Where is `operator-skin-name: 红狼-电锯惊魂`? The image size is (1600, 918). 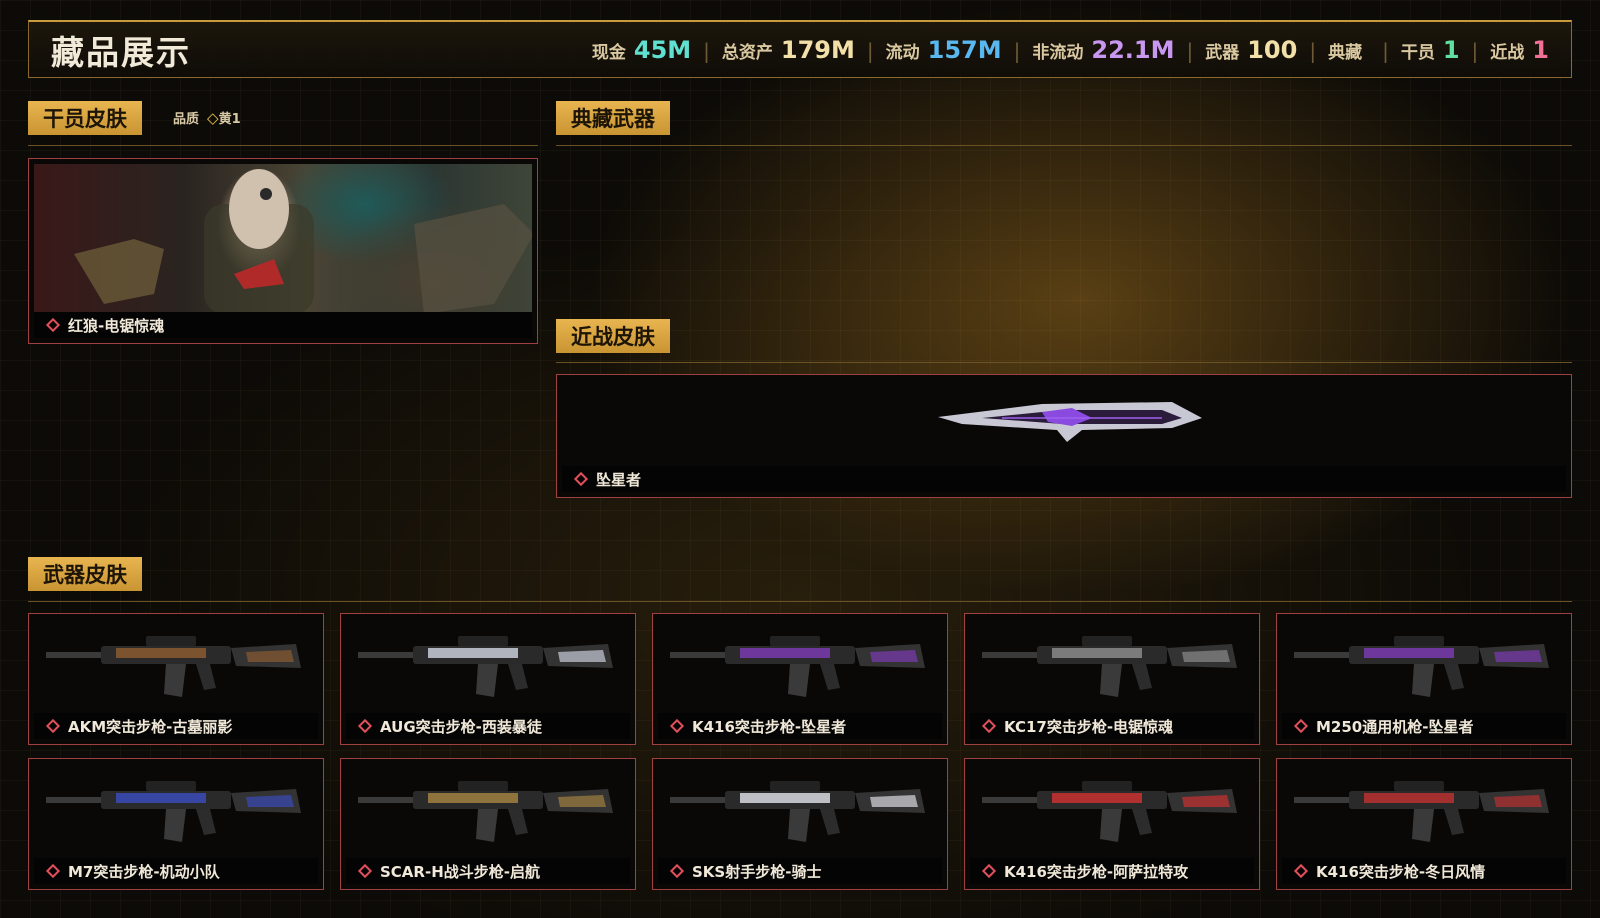 operator-skin-name: 红狼-电锯惊魂 is located at coordinates (116, 325).